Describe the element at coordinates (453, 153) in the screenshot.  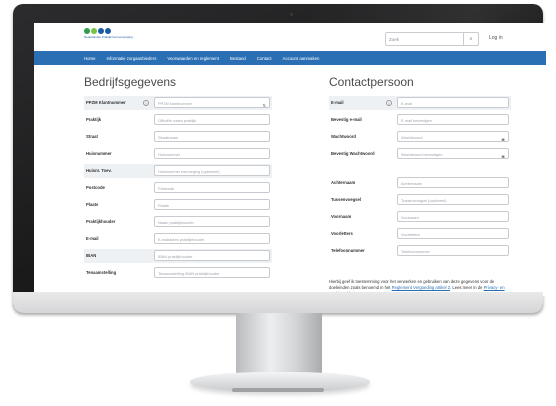
I see `input-bevestig-wachtwoord: Wachtwoord bevestigen ◉` at that location.